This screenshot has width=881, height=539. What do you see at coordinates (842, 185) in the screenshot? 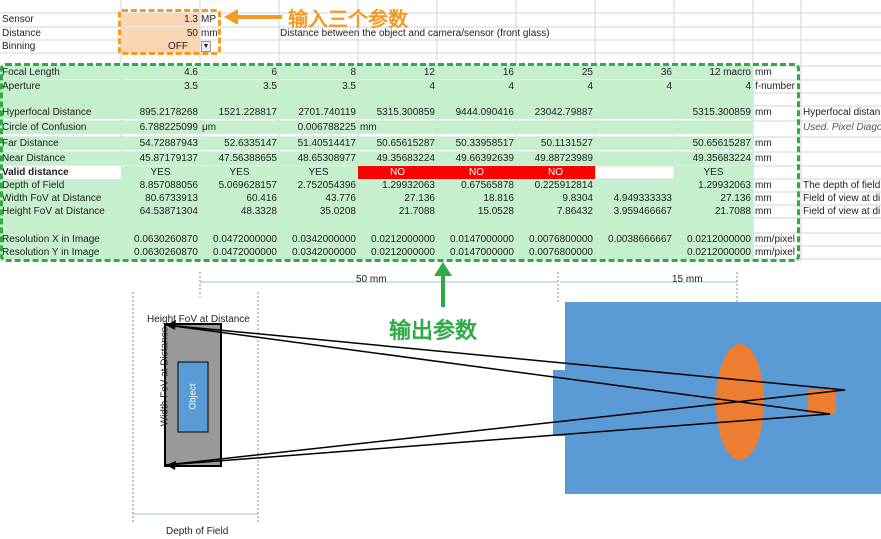
I see `dof-note: The depth of field` at bounding box center [842, 185].